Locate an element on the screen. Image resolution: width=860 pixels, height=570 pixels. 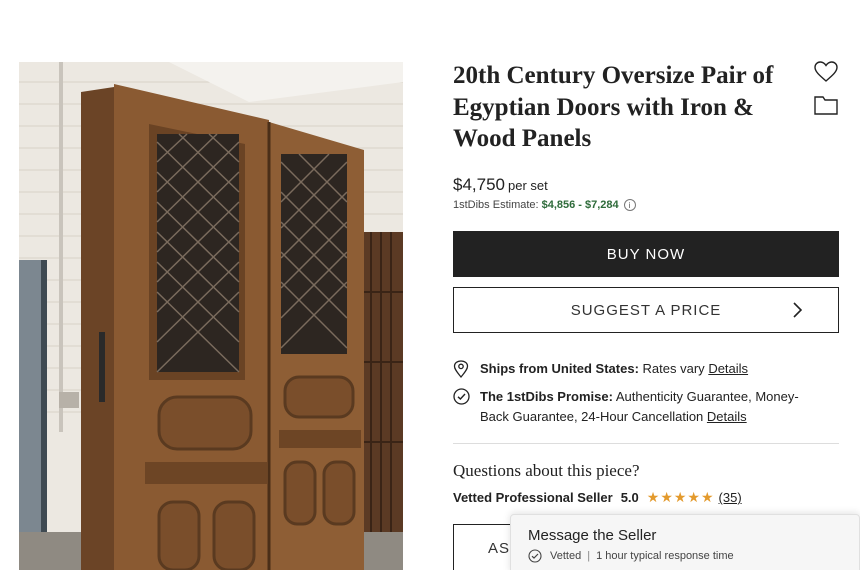
save-to-folder-button is located at coordinates (826, 105).